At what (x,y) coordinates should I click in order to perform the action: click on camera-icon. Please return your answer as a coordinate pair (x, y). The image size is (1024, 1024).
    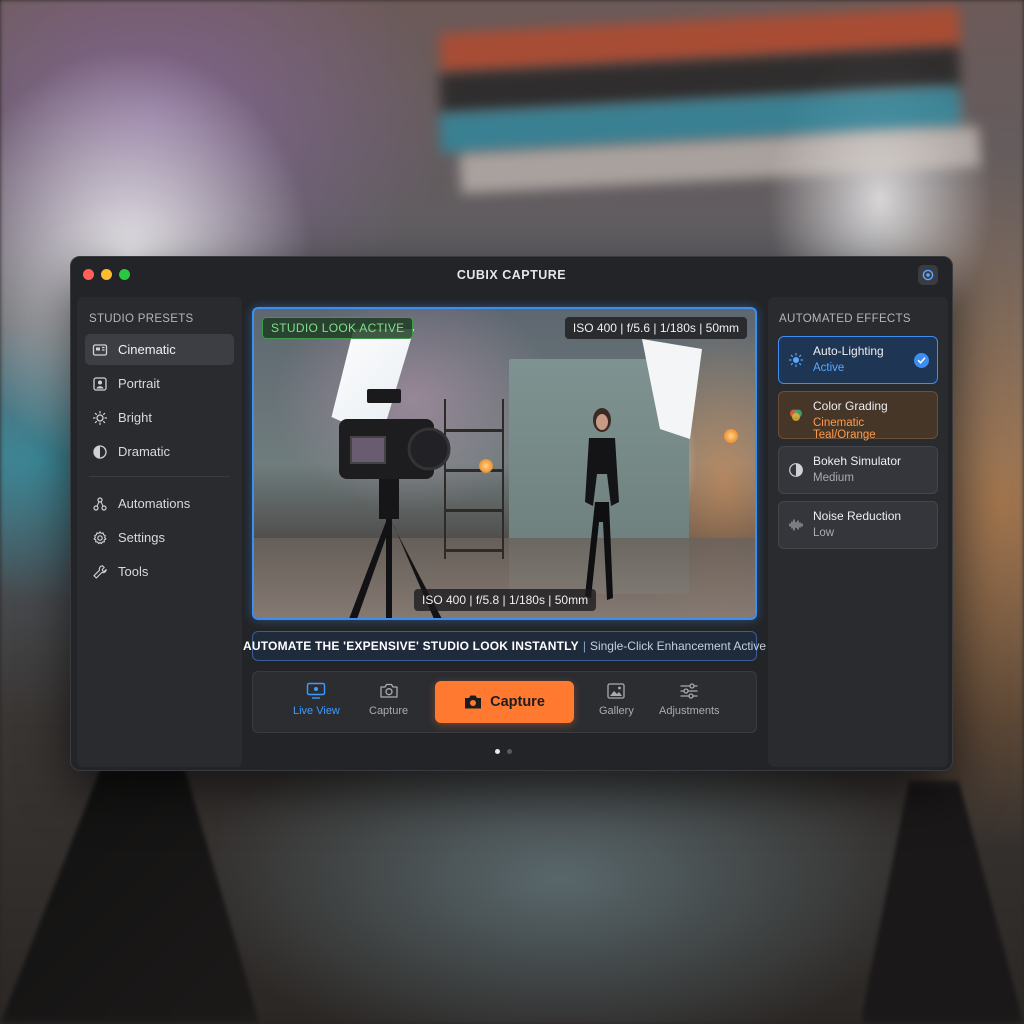
    Looking at the image, I should click on (473, 702).